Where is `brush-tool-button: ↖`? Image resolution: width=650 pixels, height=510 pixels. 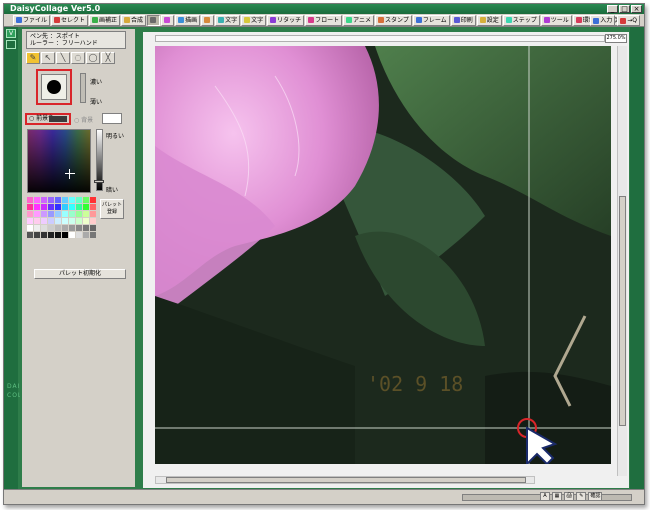 brush-tool-button: ↖ is located at coordinates (48, 58).